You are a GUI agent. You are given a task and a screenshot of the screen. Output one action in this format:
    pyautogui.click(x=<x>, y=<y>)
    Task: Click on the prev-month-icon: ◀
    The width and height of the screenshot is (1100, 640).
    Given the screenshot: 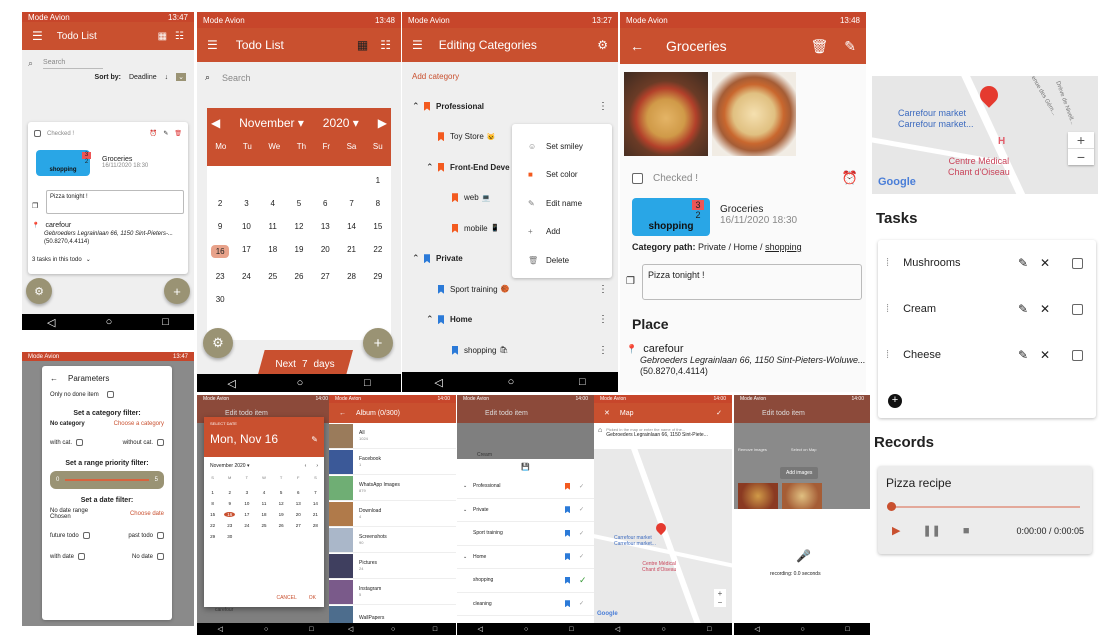 What is the action you would take?
    pyautogui.click(x=215, y=123)
    